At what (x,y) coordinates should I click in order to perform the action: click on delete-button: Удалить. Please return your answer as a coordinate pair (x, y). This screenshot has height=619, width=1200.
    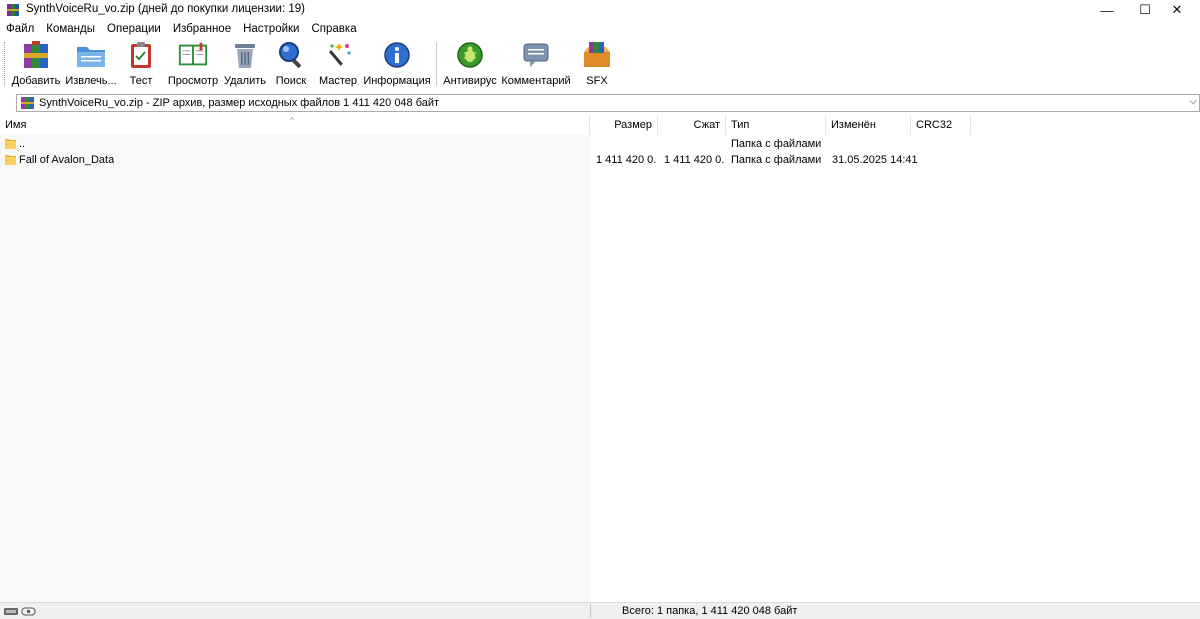
    Looking at the image, I should click on (245, 64).